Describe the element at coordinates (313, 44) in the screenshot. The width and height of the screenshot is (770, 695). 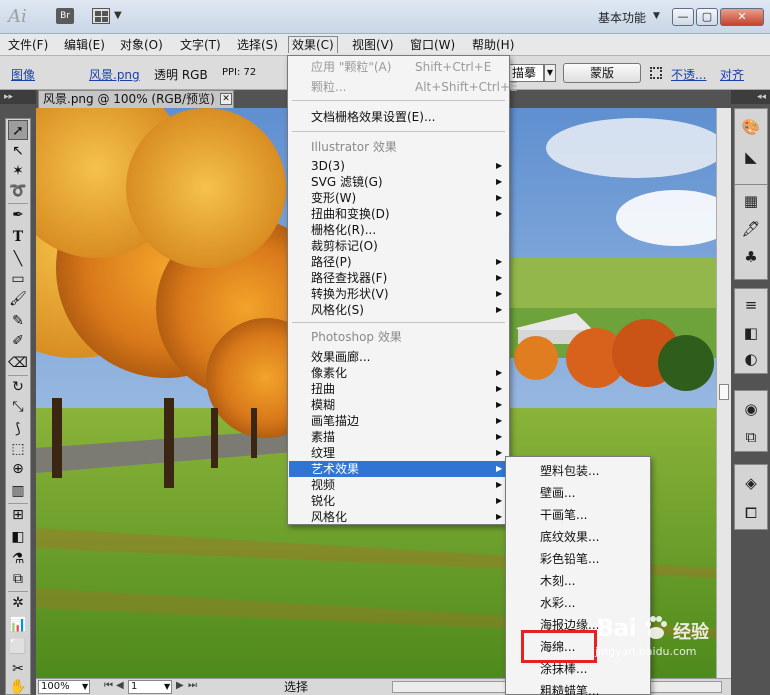
I see `menu-effect: 效果(C)` at that location.